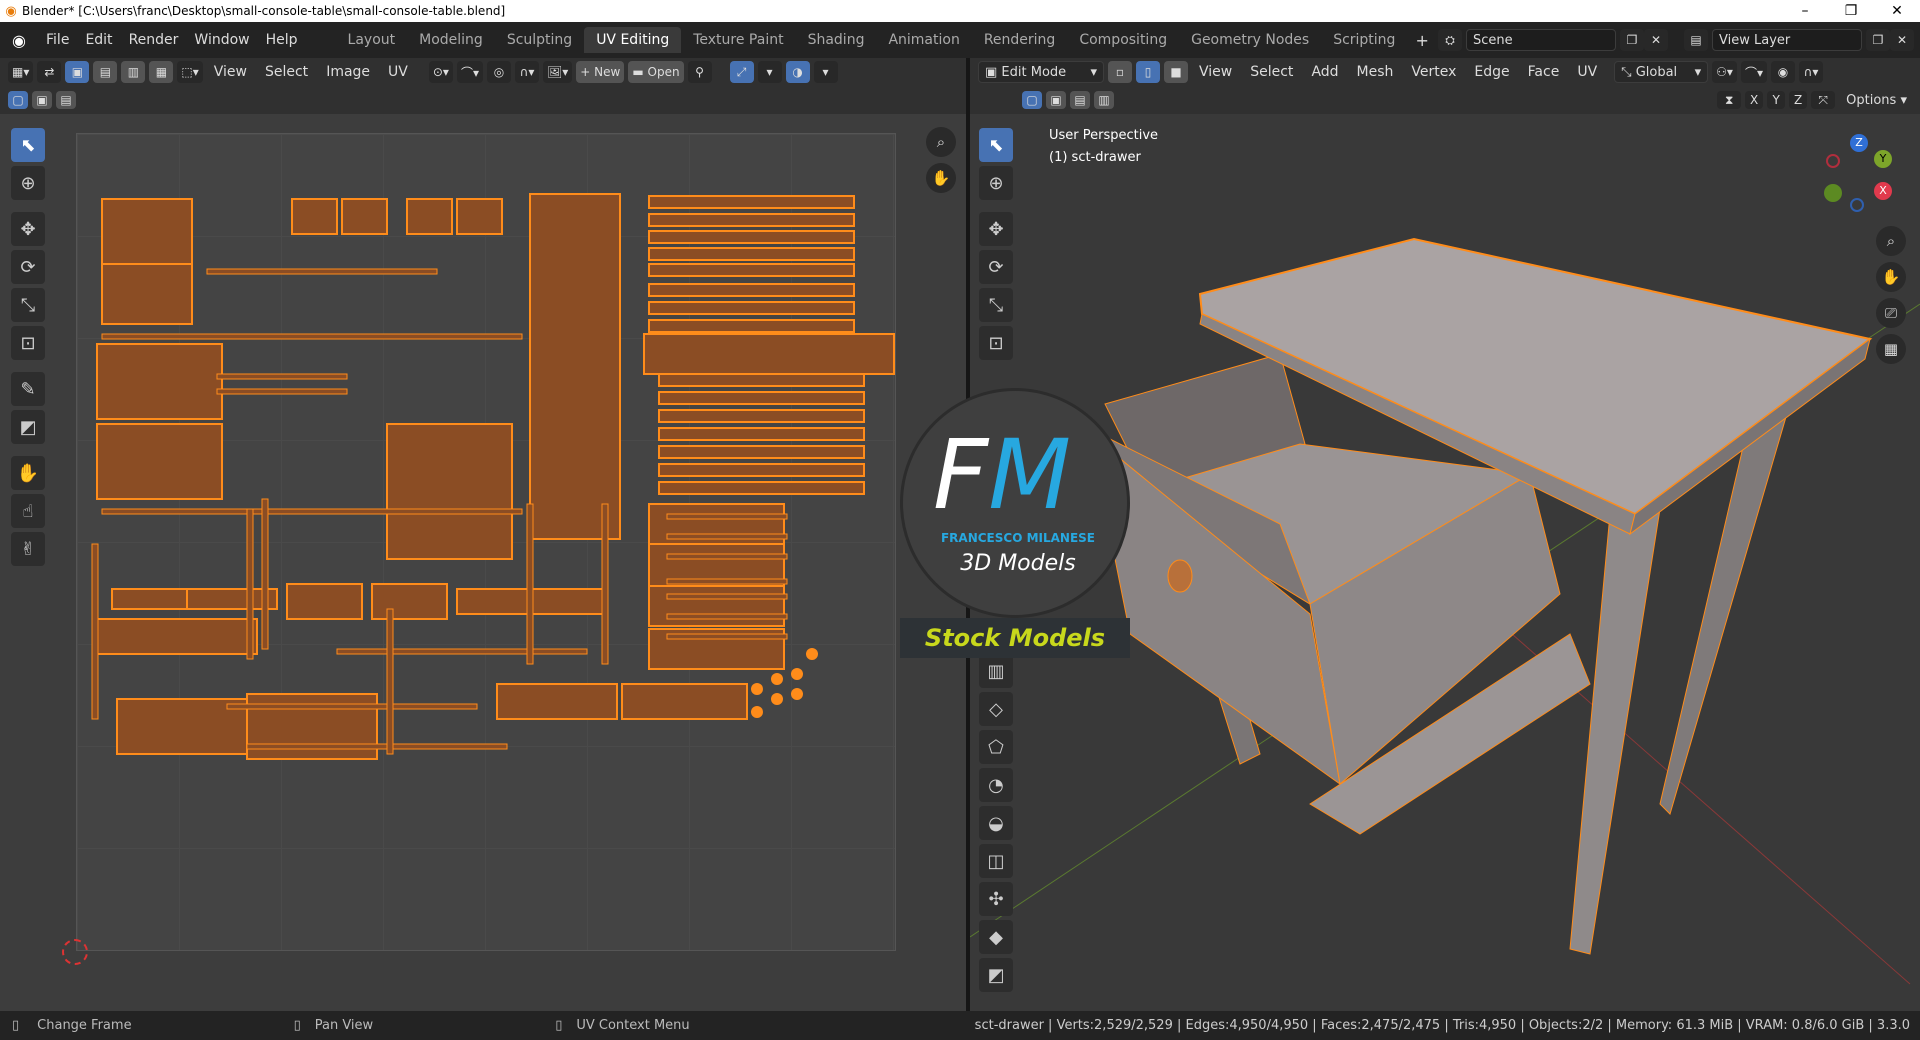 The image size is (1920, 1040). What do you see at coordinates (28, 305) in the screenshot?
I see `scale-tool-icon: ⤡` at bounding box center [28, 305].